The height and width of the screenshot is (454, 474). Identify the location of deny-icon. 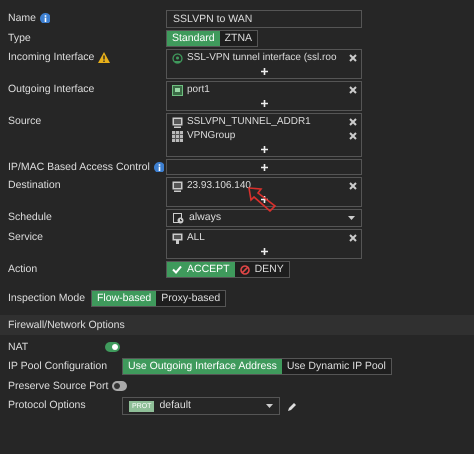
(245, 269).